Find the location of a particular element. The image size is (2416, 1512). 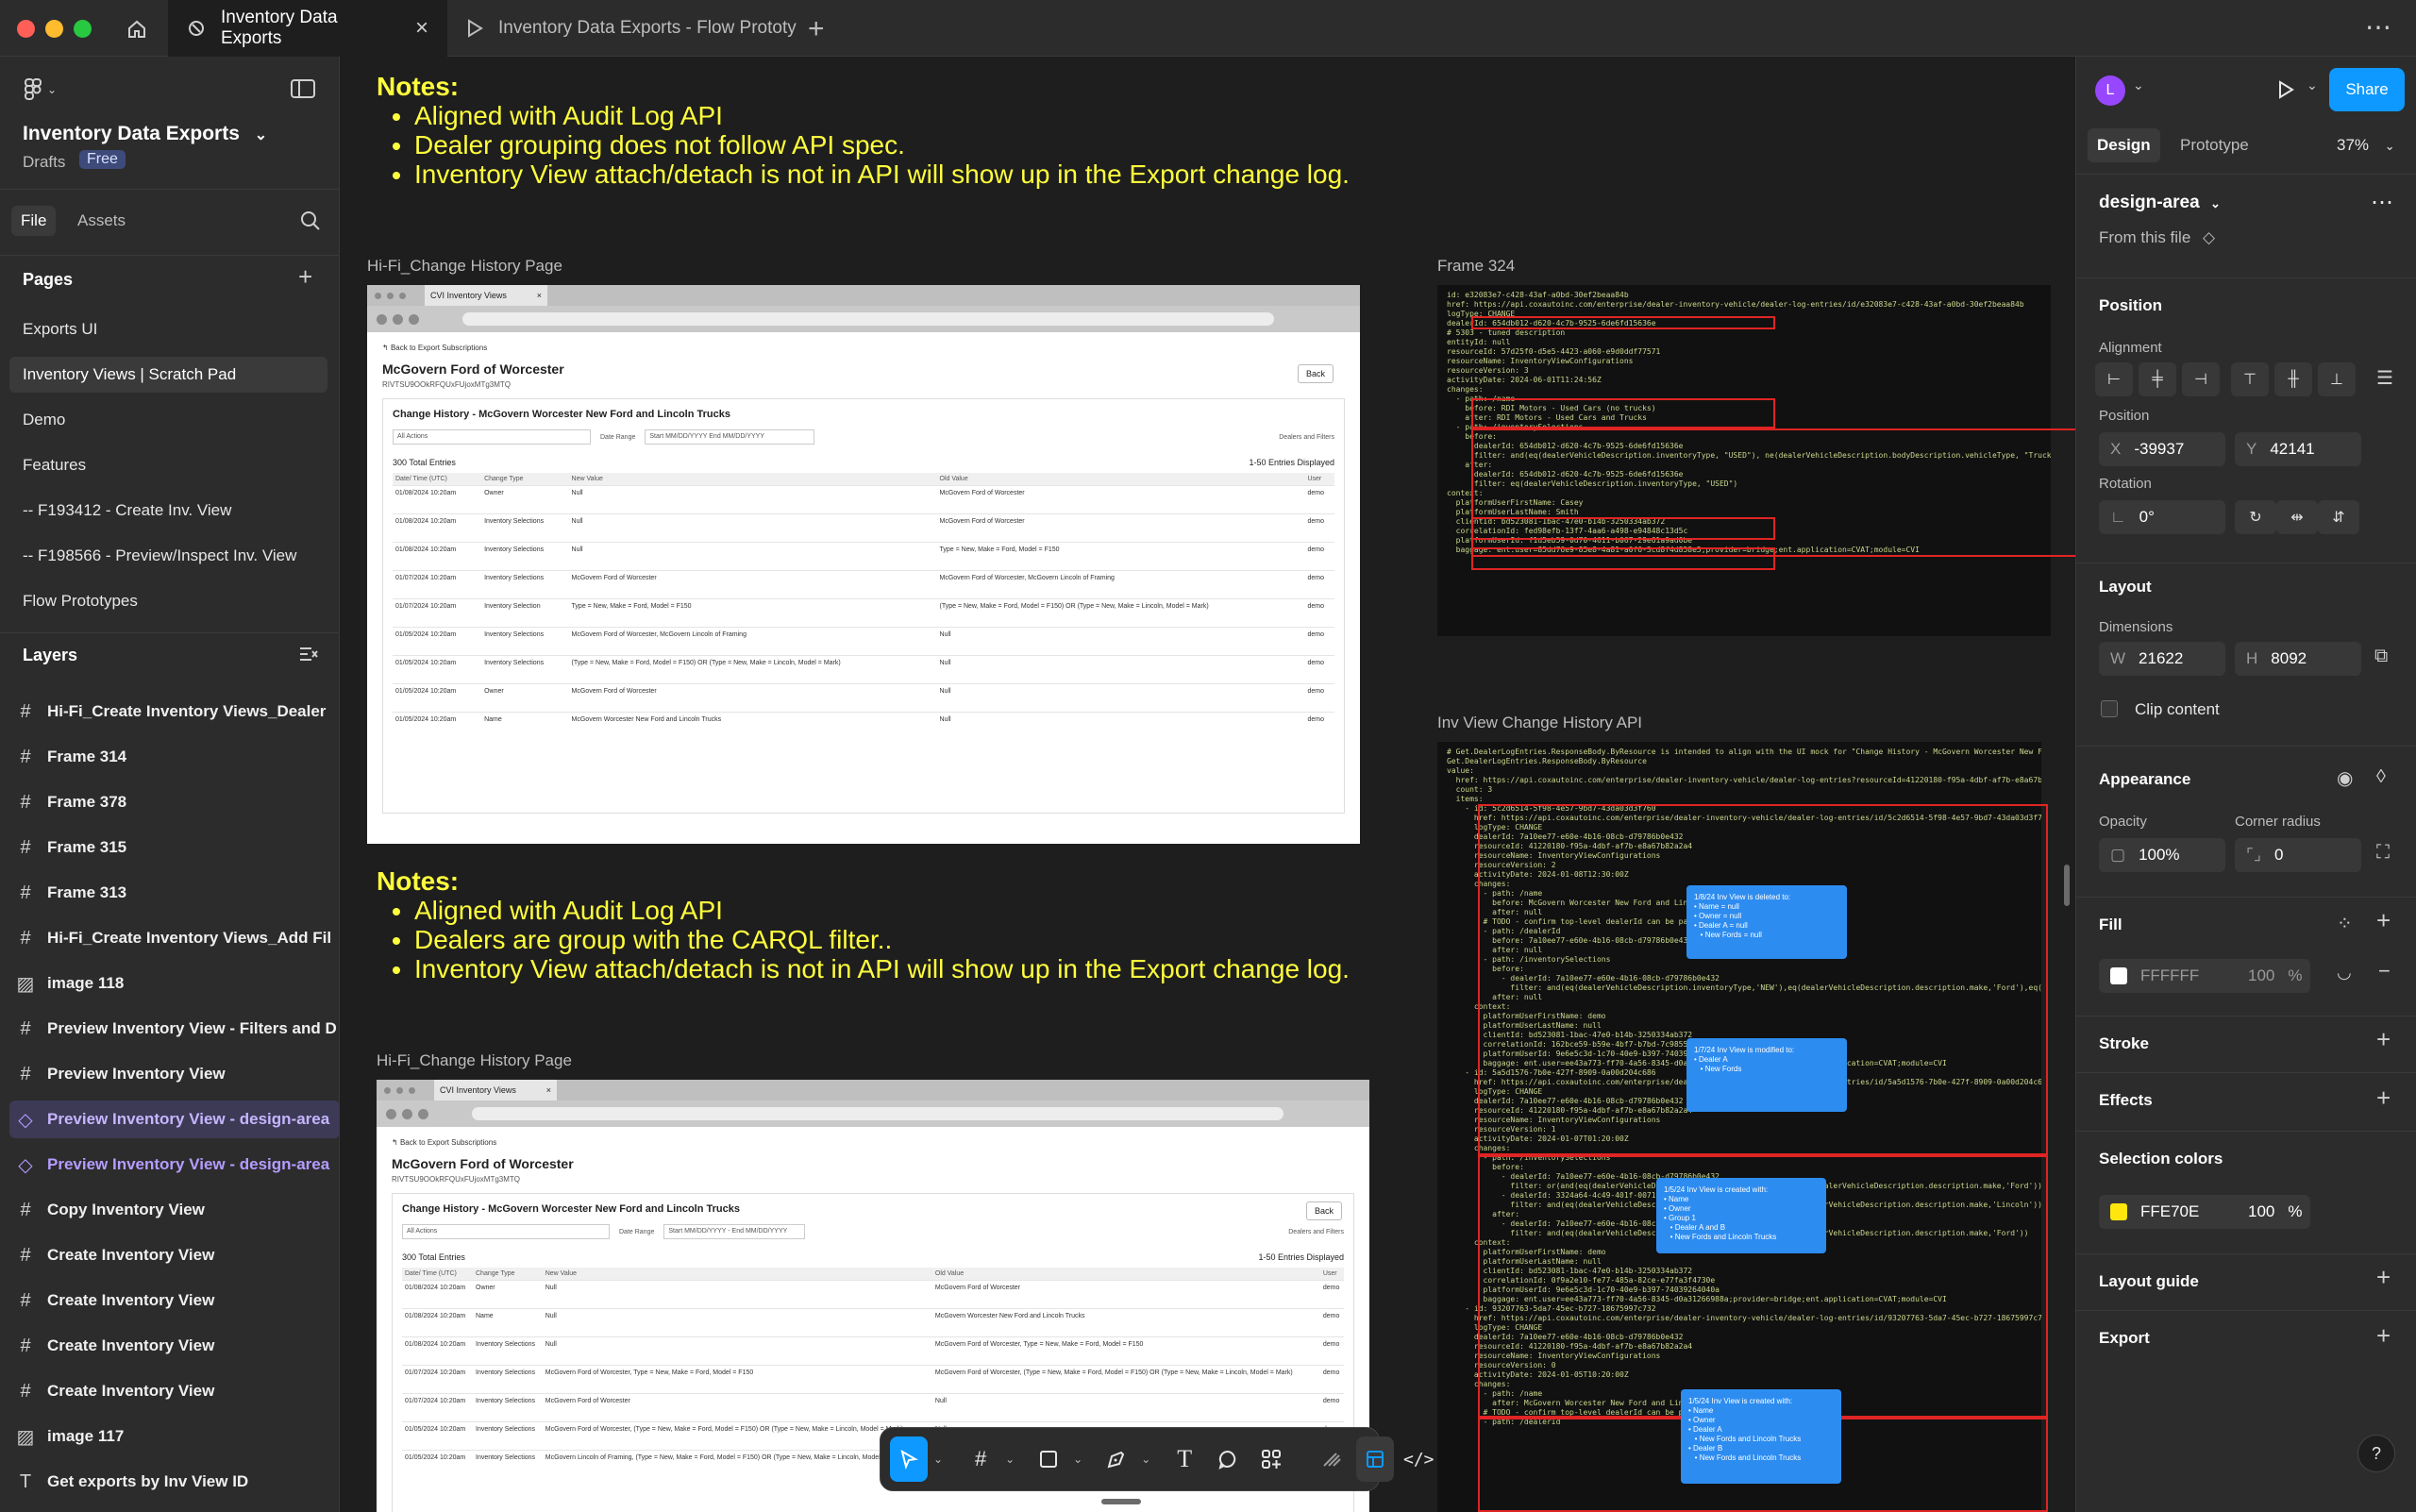

layer-item: # Copy Inventory View is located at coordinates (178, 1210).